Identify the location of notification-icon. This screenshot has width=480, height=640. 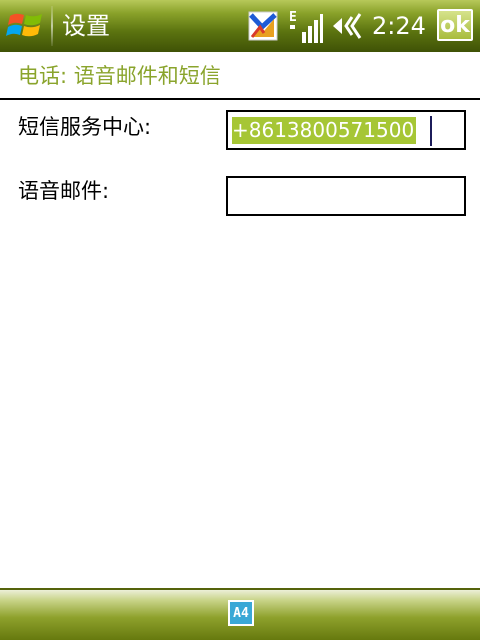
(263, 26).